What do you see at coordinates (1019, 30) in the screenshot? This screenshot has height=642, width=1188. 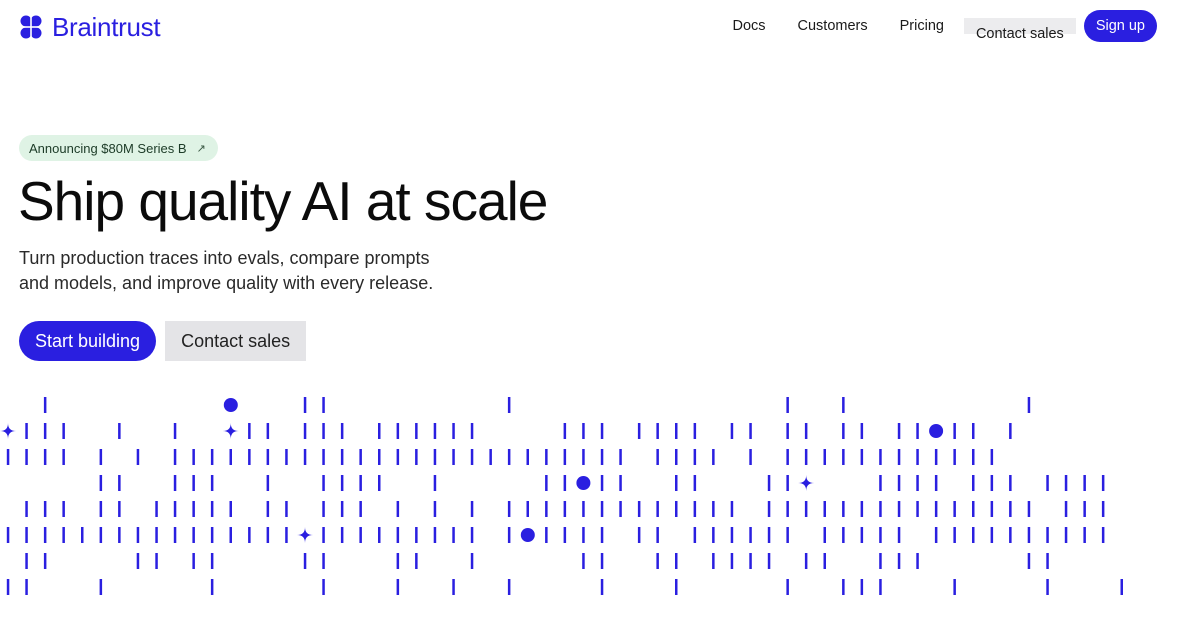 I see `nav-contact-sales-button: Contact sales` at bounding box center [1019, 30].